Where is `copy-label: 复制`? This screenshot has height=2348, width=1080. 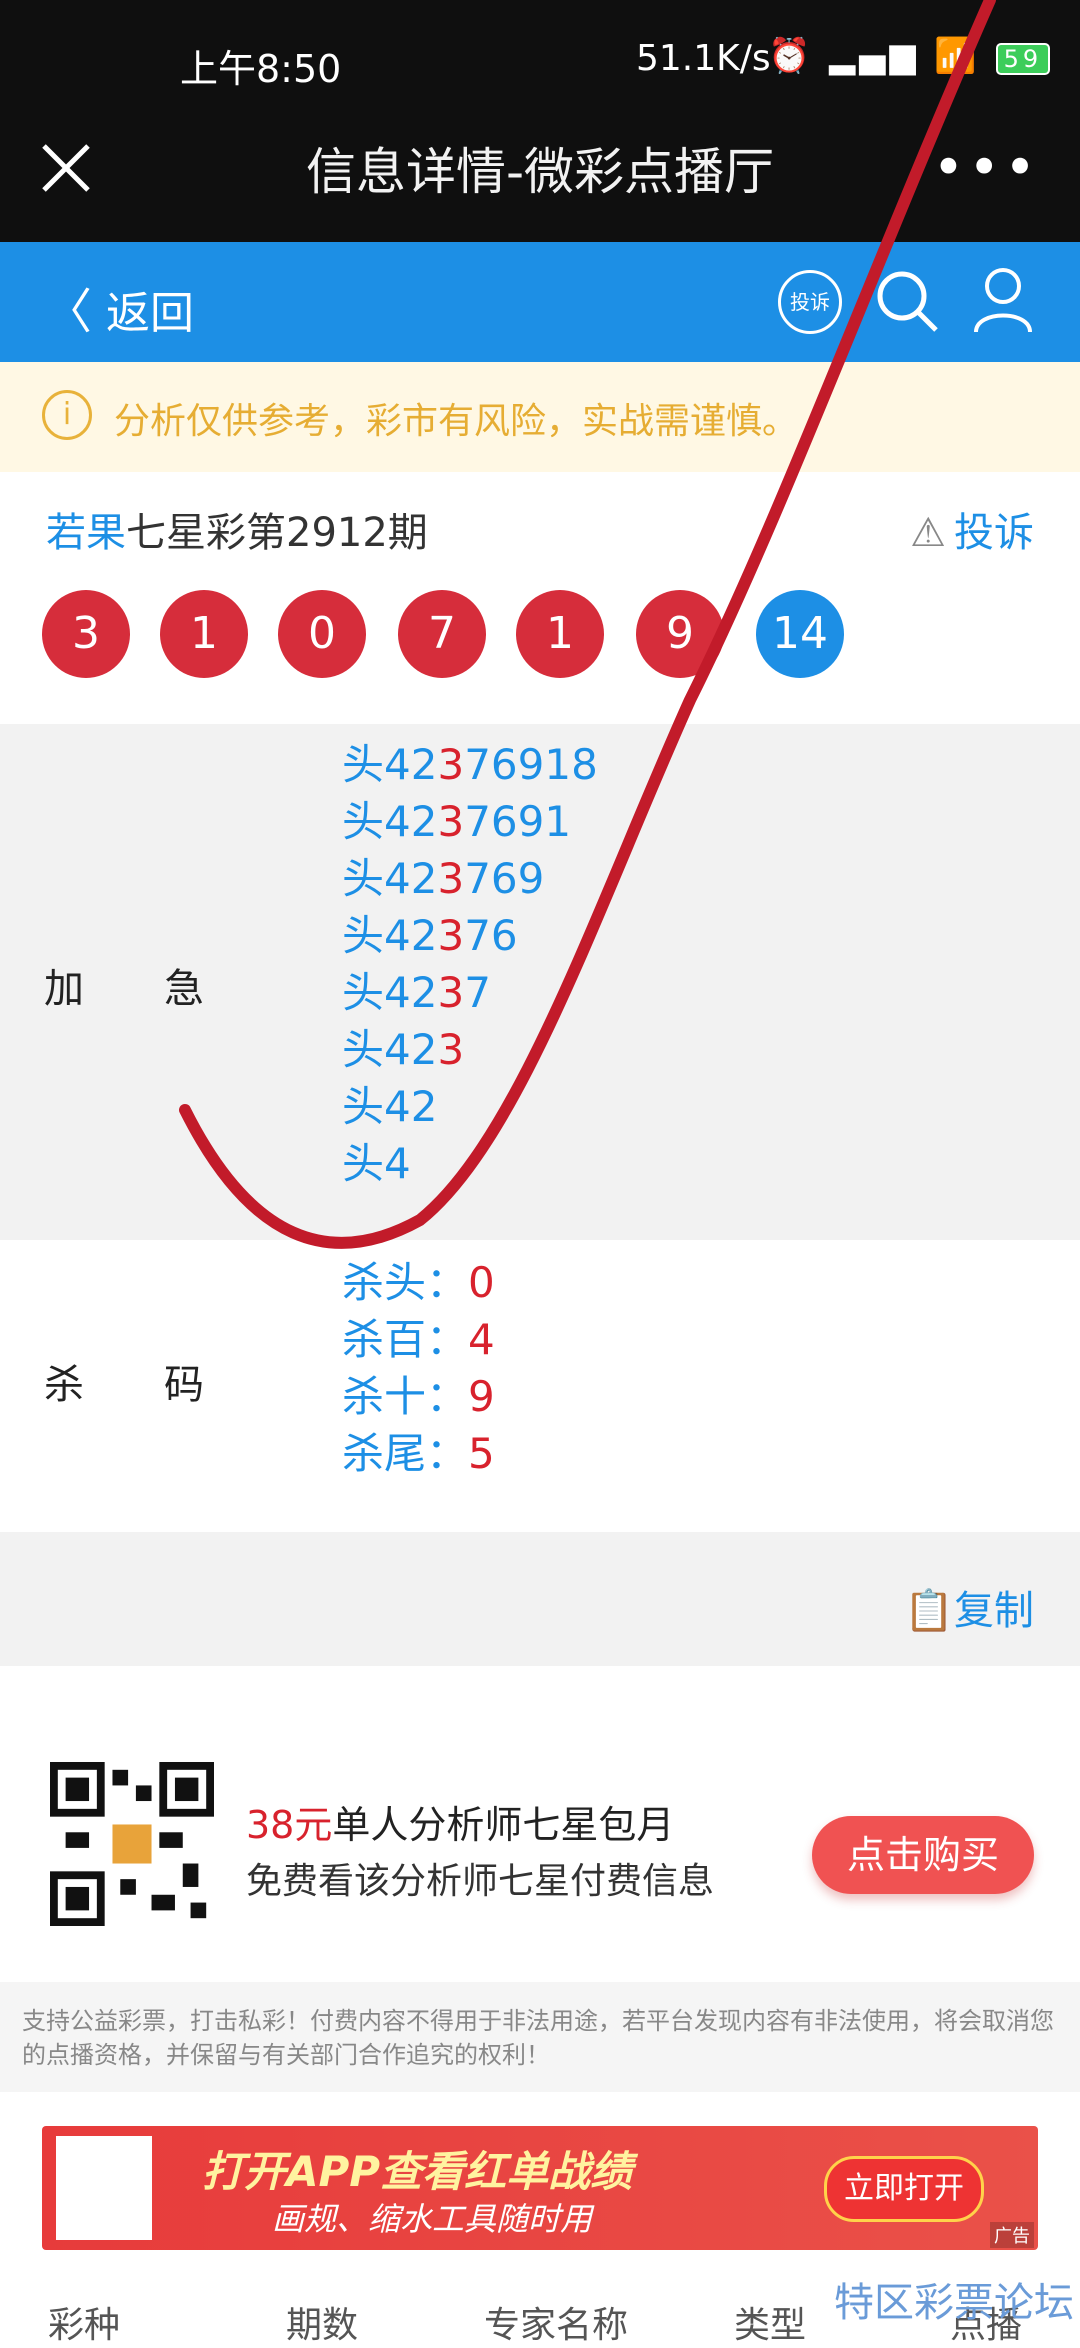
copy-label: 复制 is located at coordinates (994, 1611).